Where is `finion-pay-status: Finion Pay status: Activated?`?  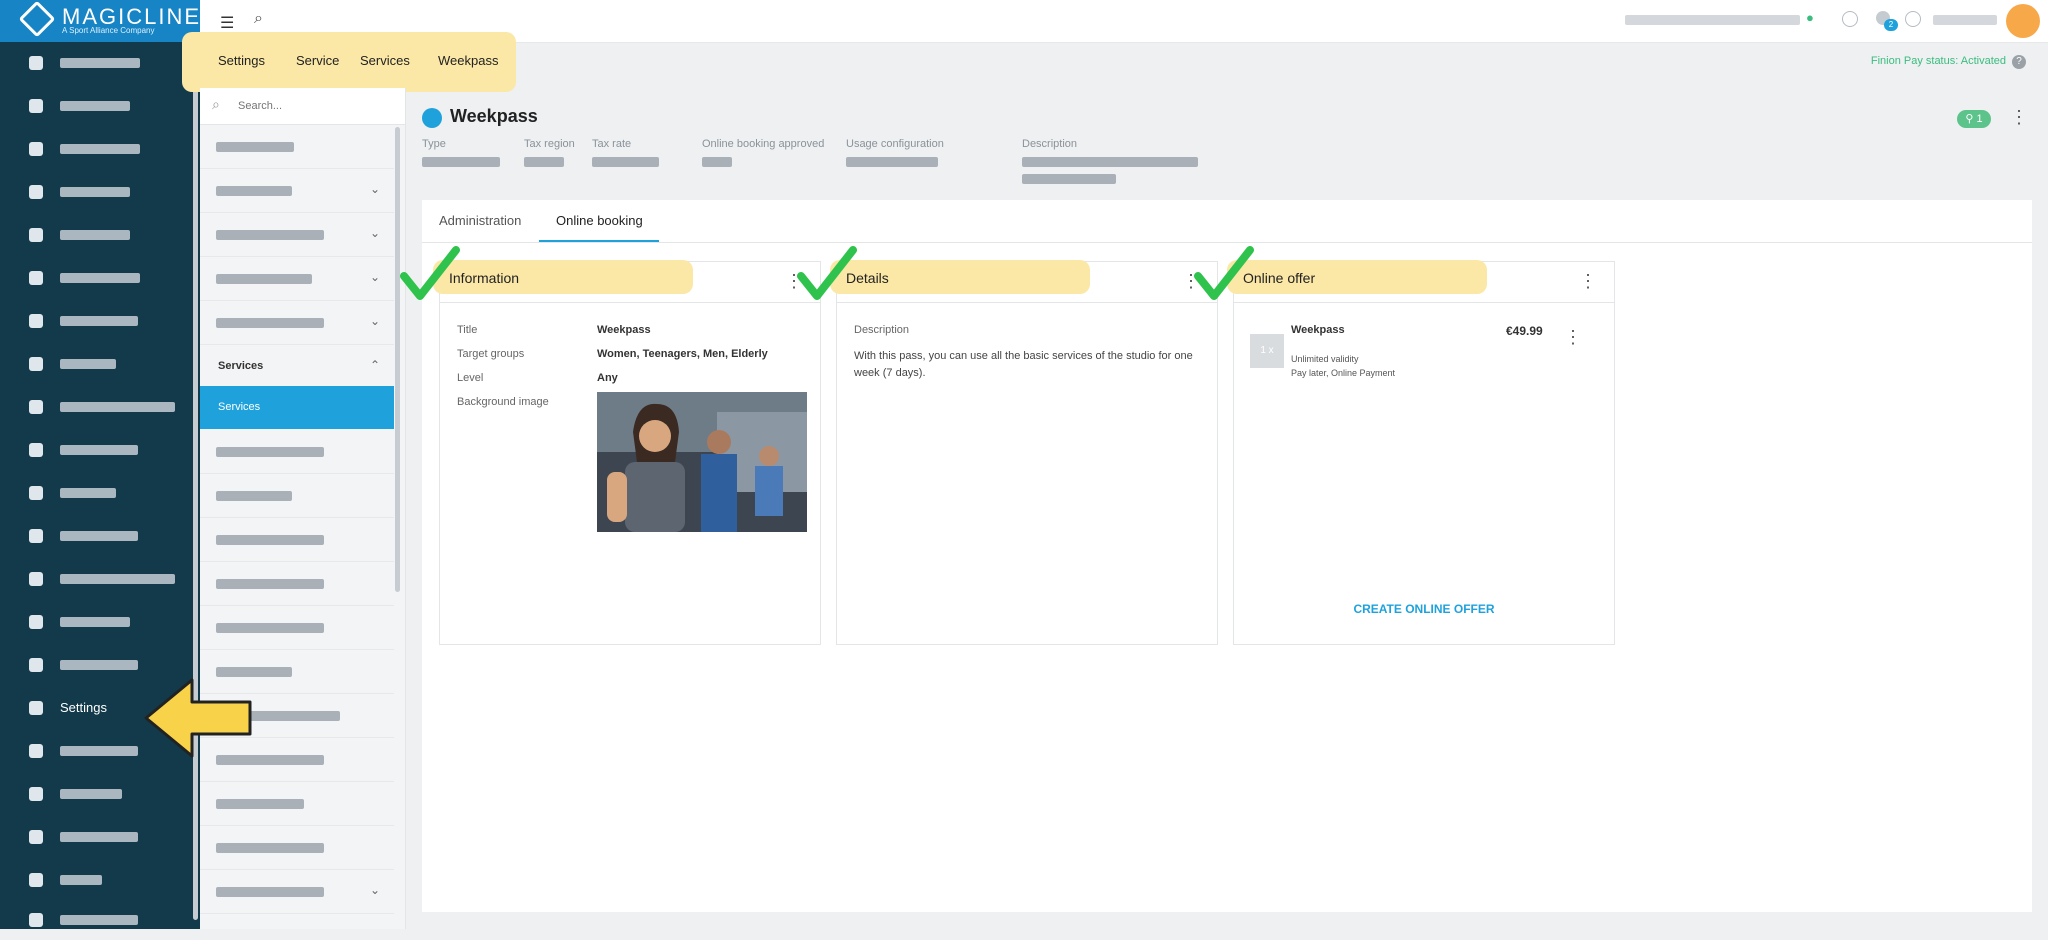 finion-pay-status: Finion Pay status: Activated? is located at coordinates (1948, 62).